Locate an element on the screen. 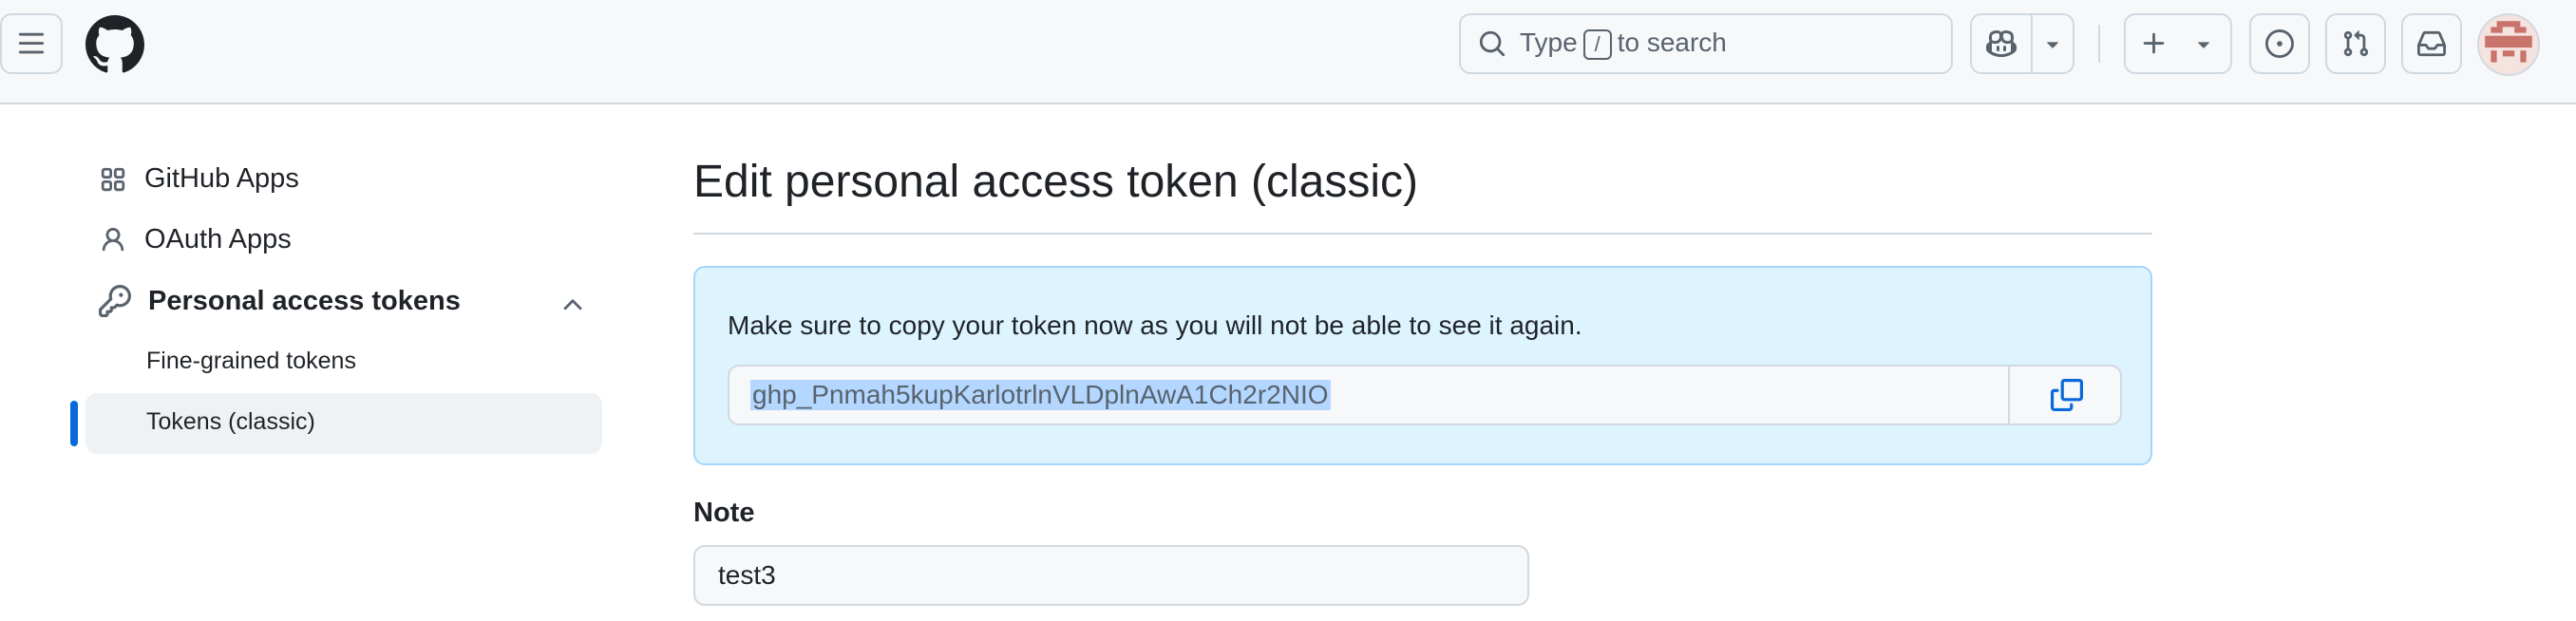 This screenshot has width=2576, height=621. your-pull-requests-button is located at coordinates (2355, 43).